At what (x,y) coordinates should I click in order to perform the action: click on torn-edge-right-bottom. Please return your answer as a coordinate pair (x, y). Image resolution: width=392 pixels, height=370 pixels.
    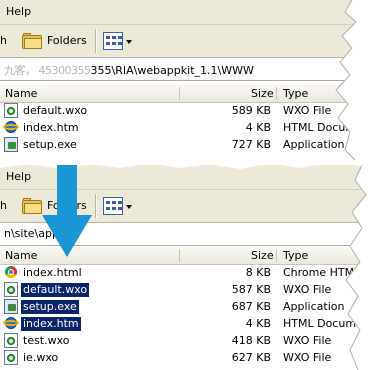
    Looking at the image, I should click on (369, 267).